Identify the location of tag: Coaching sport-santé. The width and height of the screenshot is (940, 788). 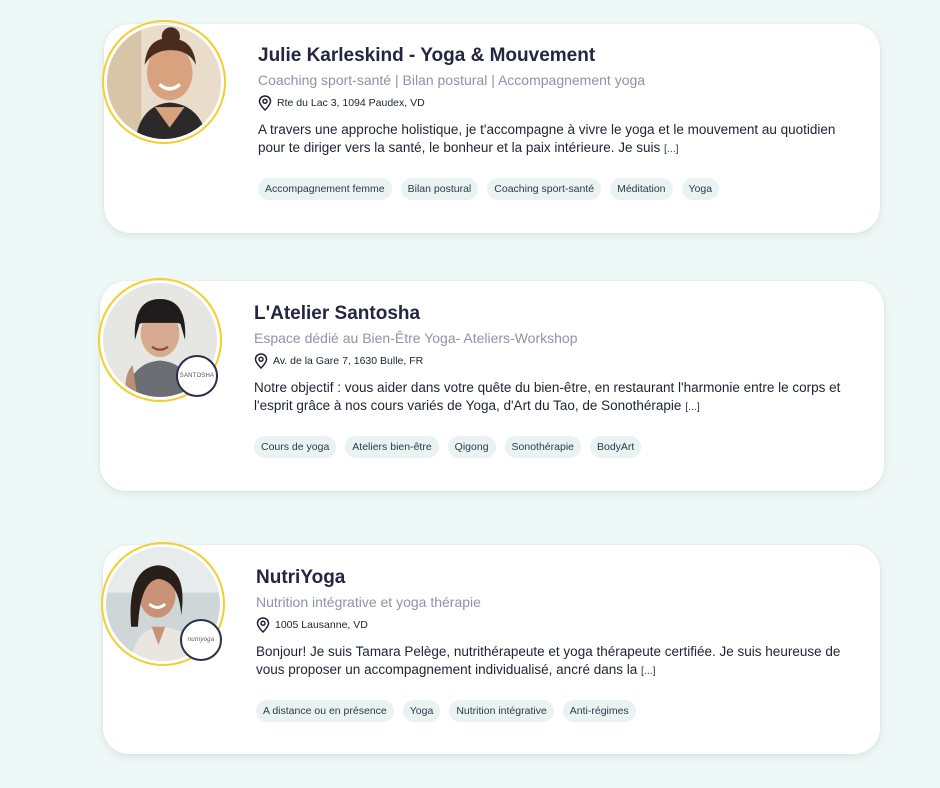
(544, 189).